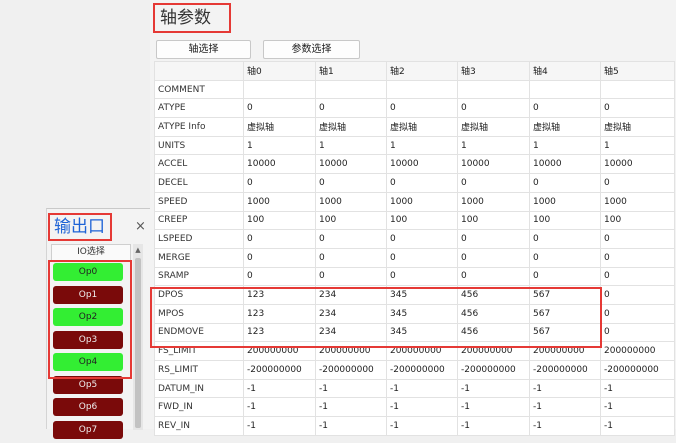  Describe the element at coordinates (422, 71) in the screenshot. I see `grid-column-header: 轴2` at that location.